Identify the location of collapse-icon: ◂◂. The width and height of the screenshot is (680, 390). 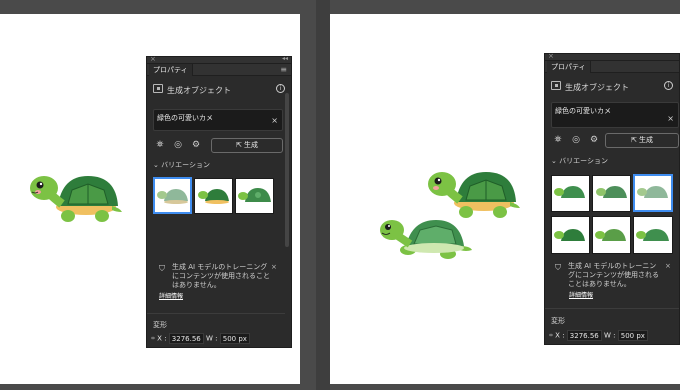
(285, 58).